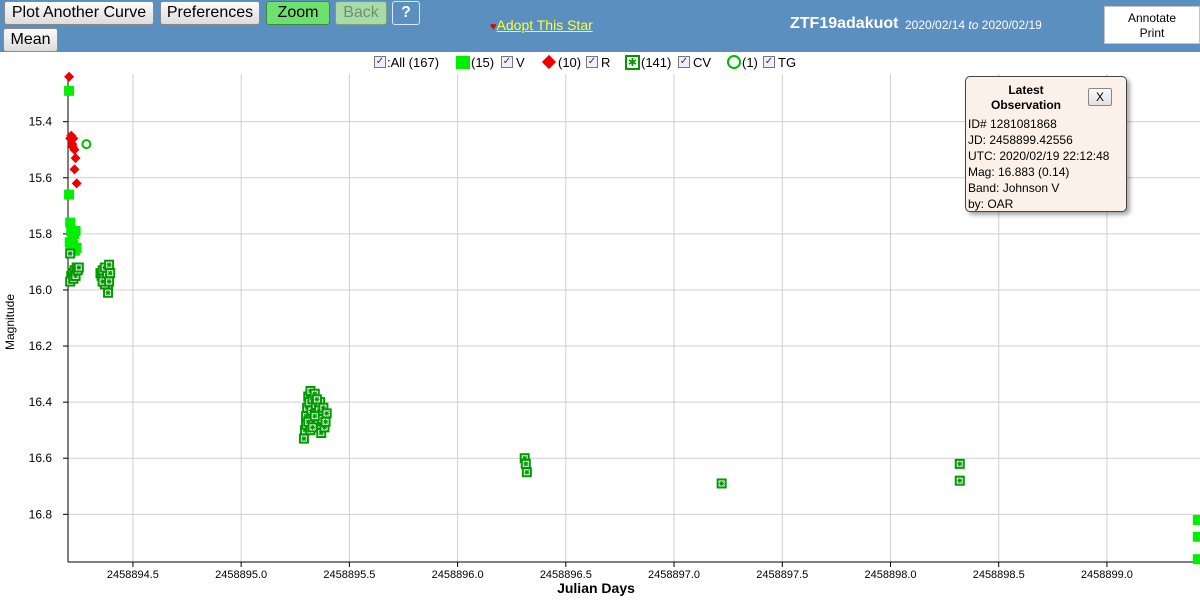 The image size is (1200, 601). What do you see at coordinates (41, 514) in the screenshot?
I see `y-tick-label: 16.8` at bounding box center [41, 514].